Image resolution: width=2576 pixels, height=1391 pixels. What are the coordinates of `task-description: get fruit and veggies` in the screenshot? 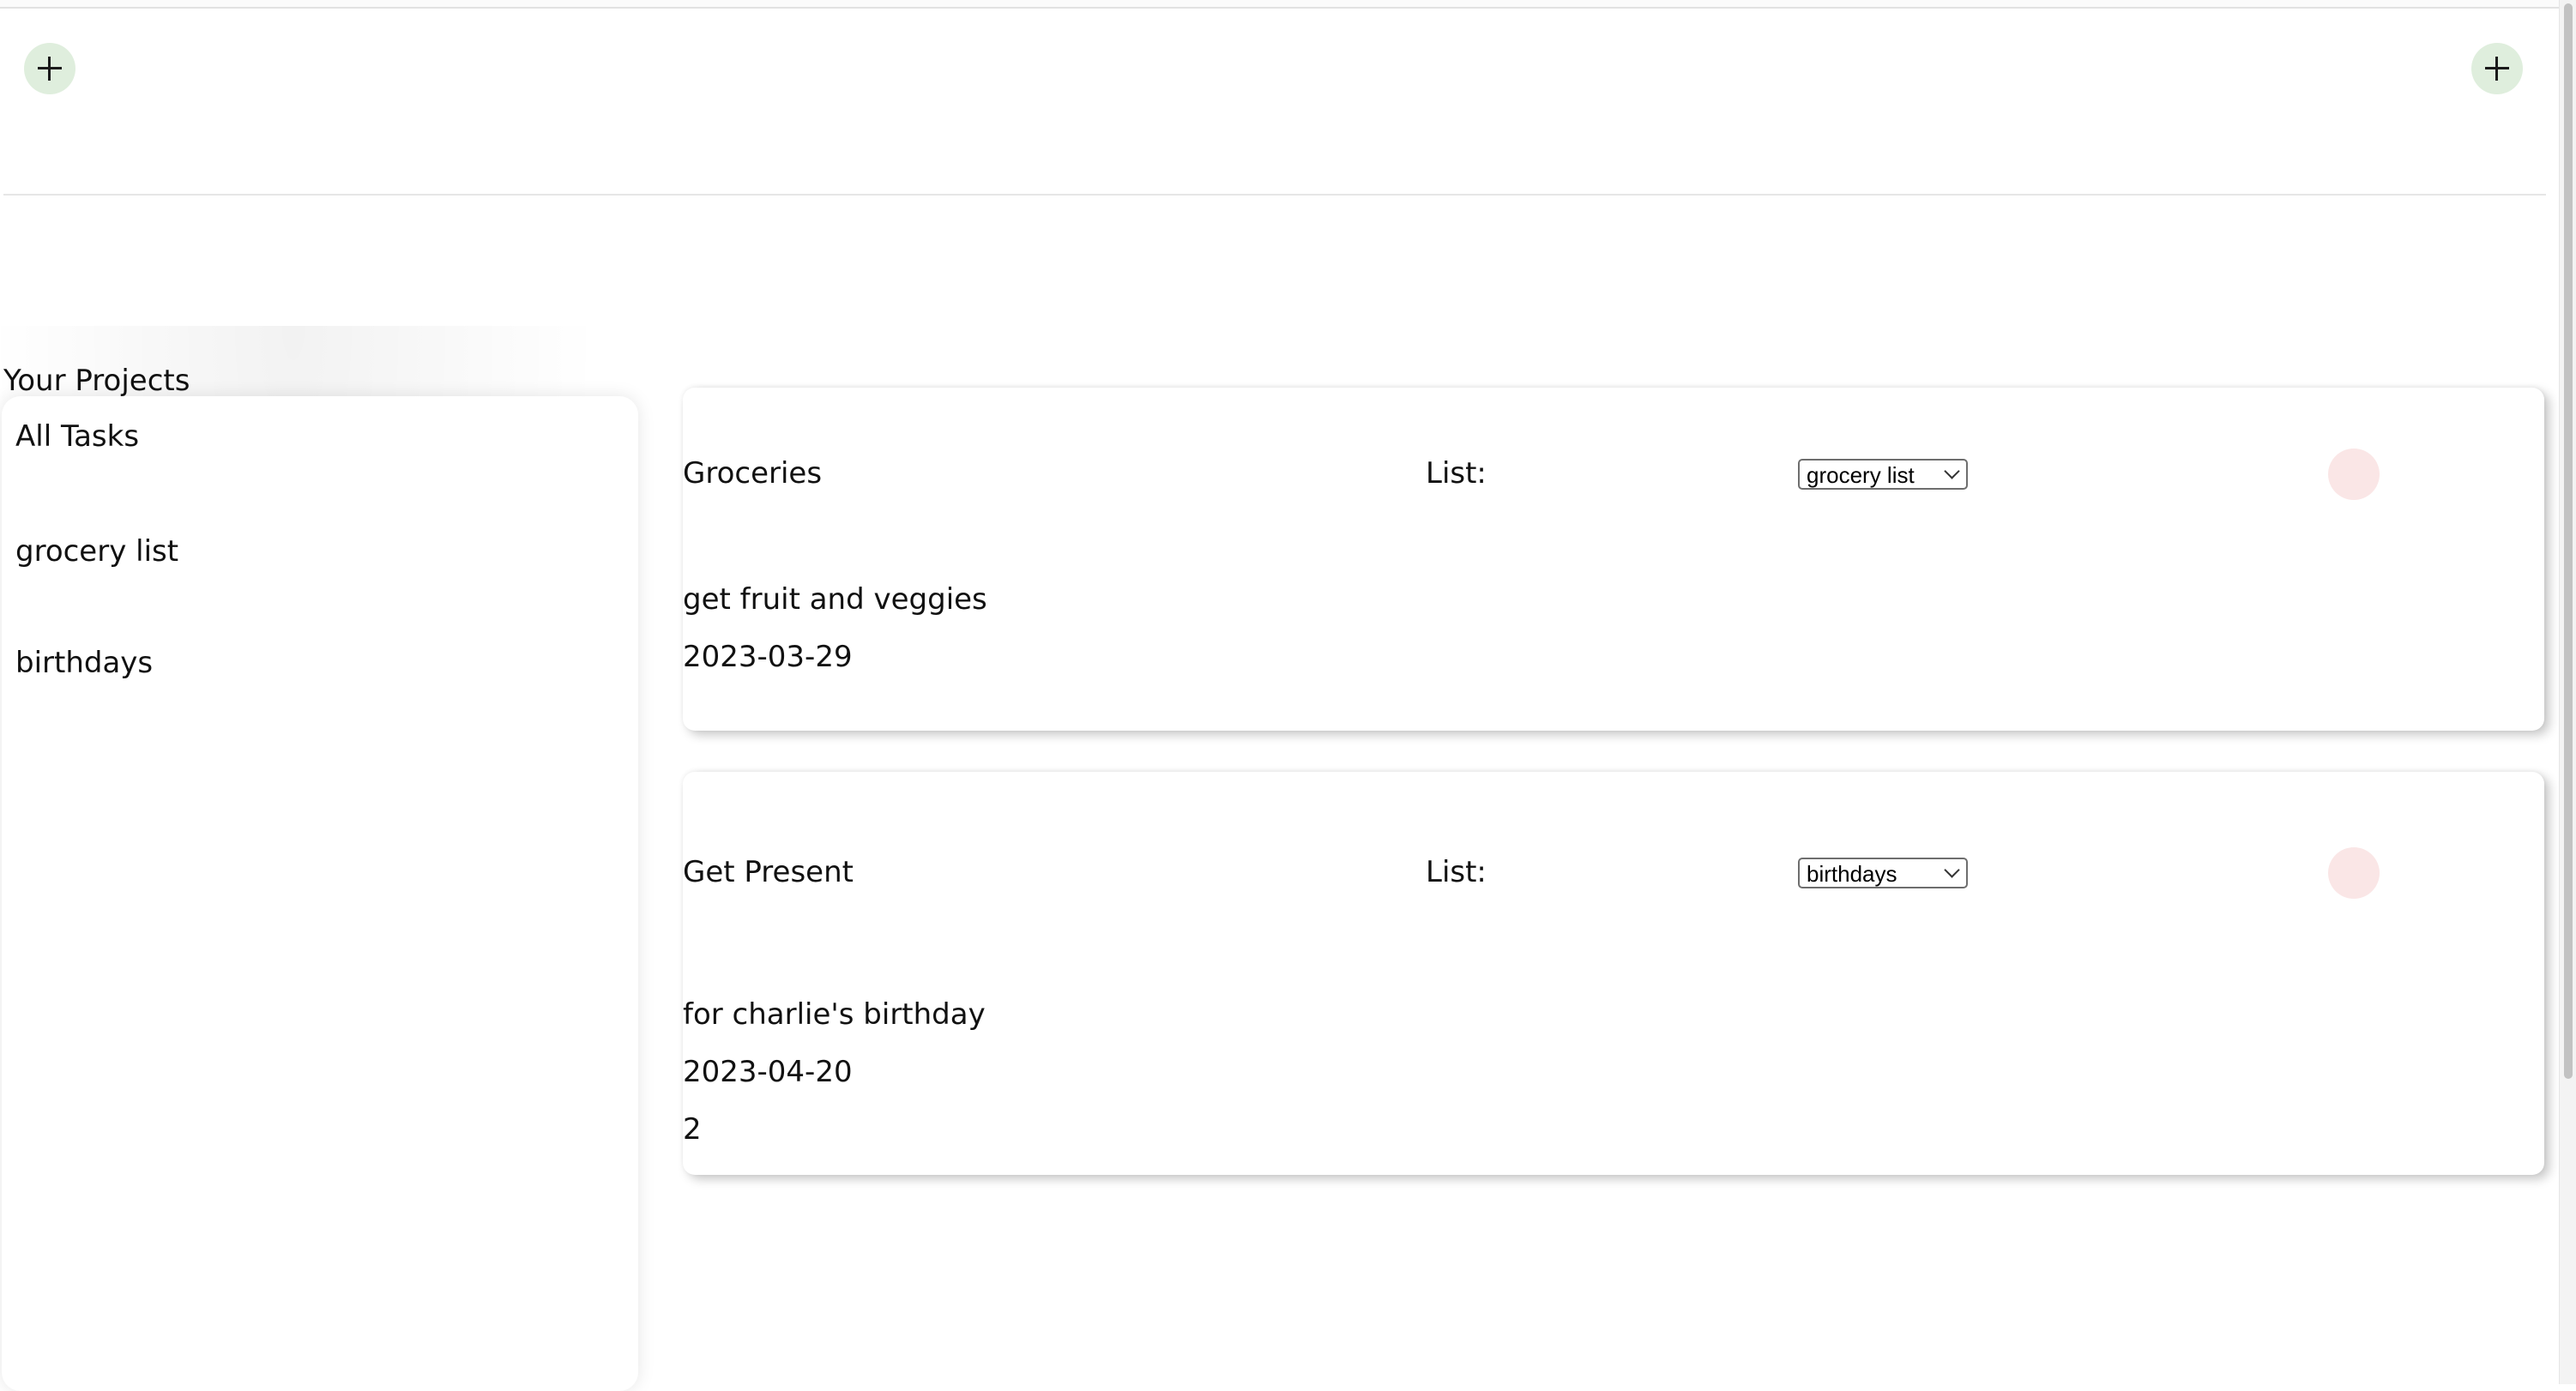 It's located at (835, 599).